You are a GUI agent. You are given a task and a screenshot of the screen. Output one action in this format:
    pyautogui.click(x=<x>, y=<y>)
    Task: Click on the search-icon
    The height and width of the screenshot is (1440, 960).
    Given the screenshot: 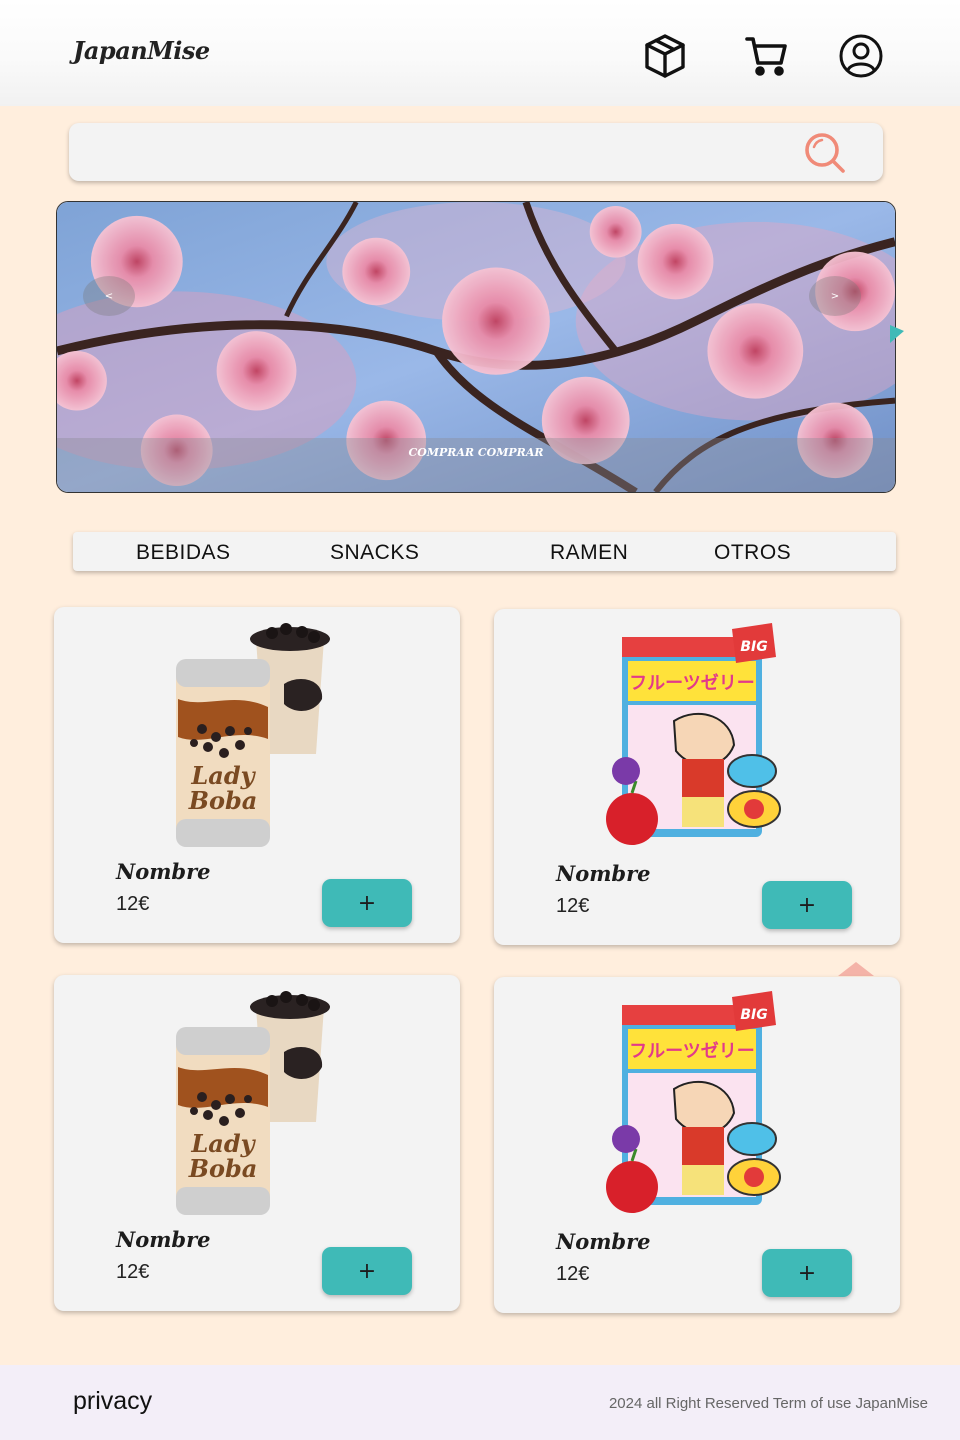 What is the action you would take?
    pyautogui.click(x=825, y=153)
    